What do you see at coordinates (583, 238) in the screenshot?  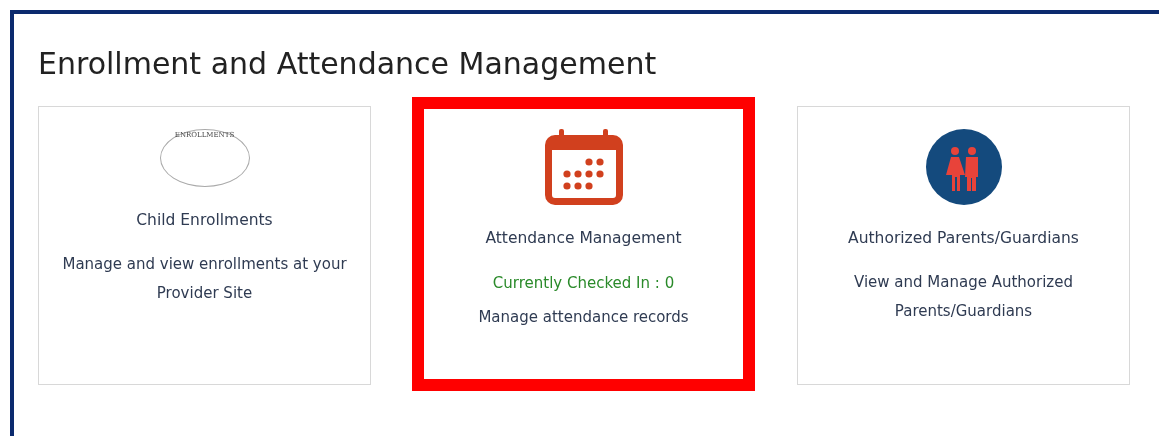 I see `card-title: Attendance Management` at bounding box center [583, 238].